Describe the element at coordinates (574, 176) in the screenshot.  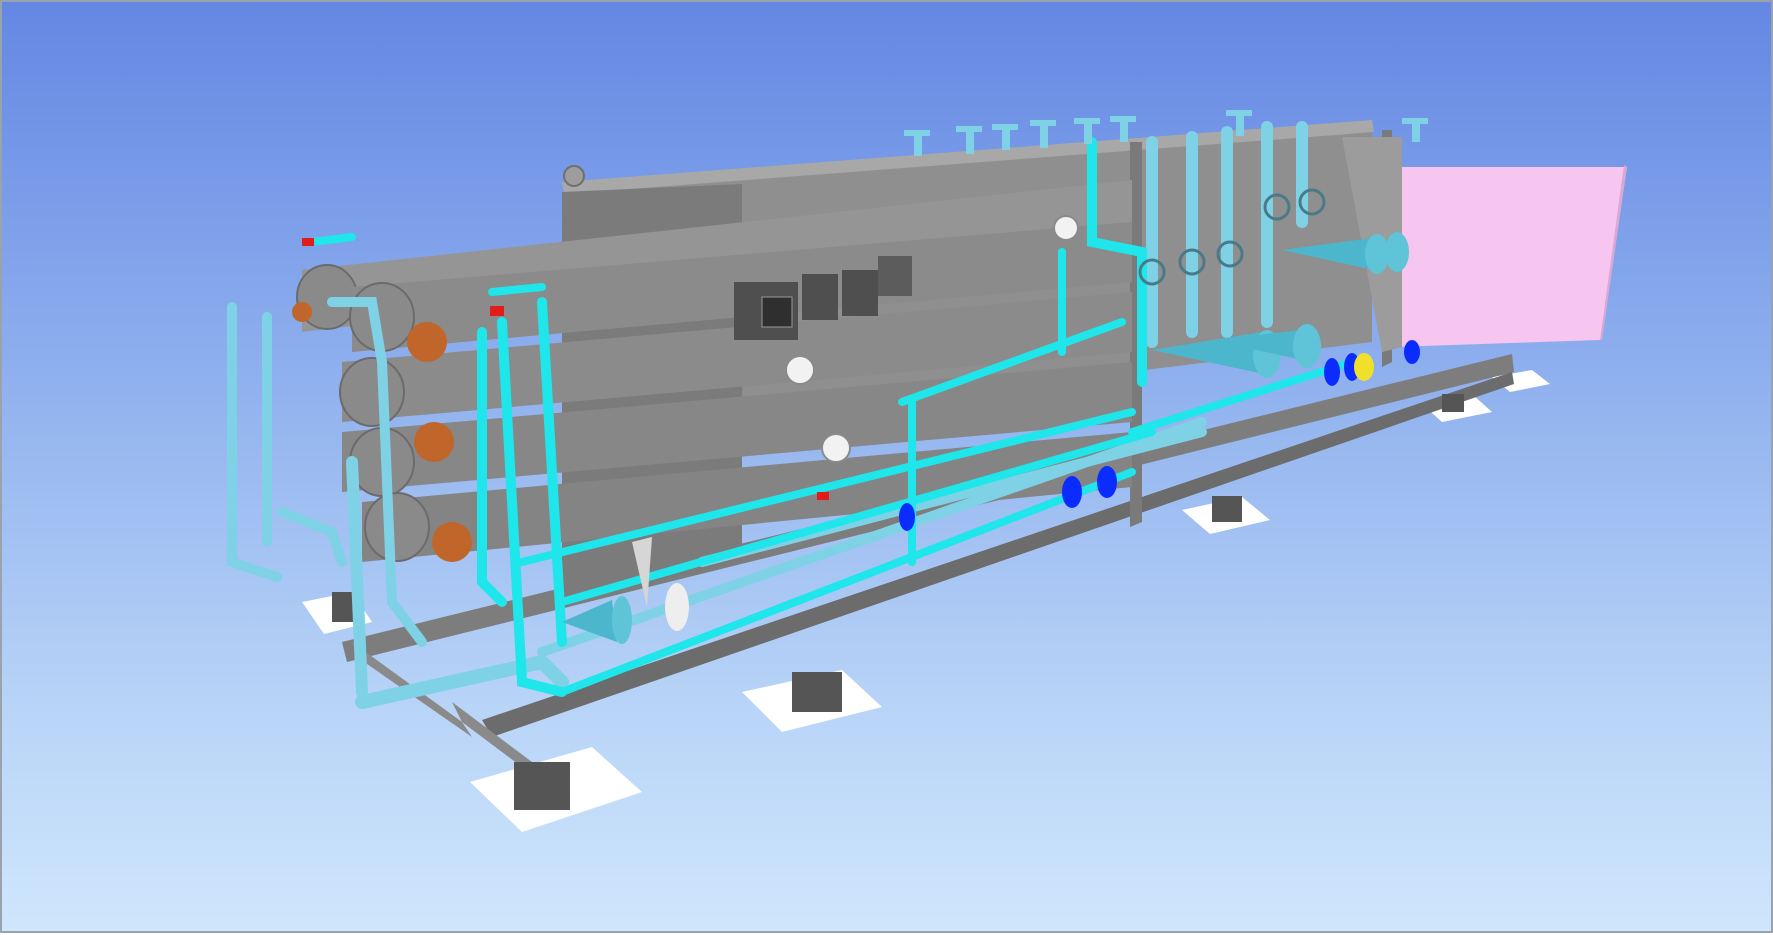
I see `lifting-lug` at that location.